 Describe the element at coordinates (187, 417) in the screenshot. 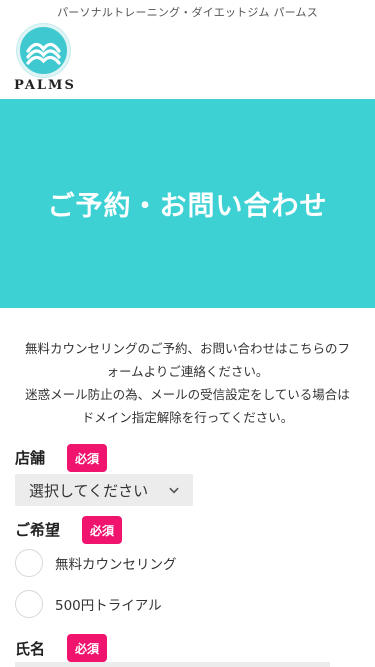

I see `intro-line: ドメイン指定解除を行ってください。` at that location.